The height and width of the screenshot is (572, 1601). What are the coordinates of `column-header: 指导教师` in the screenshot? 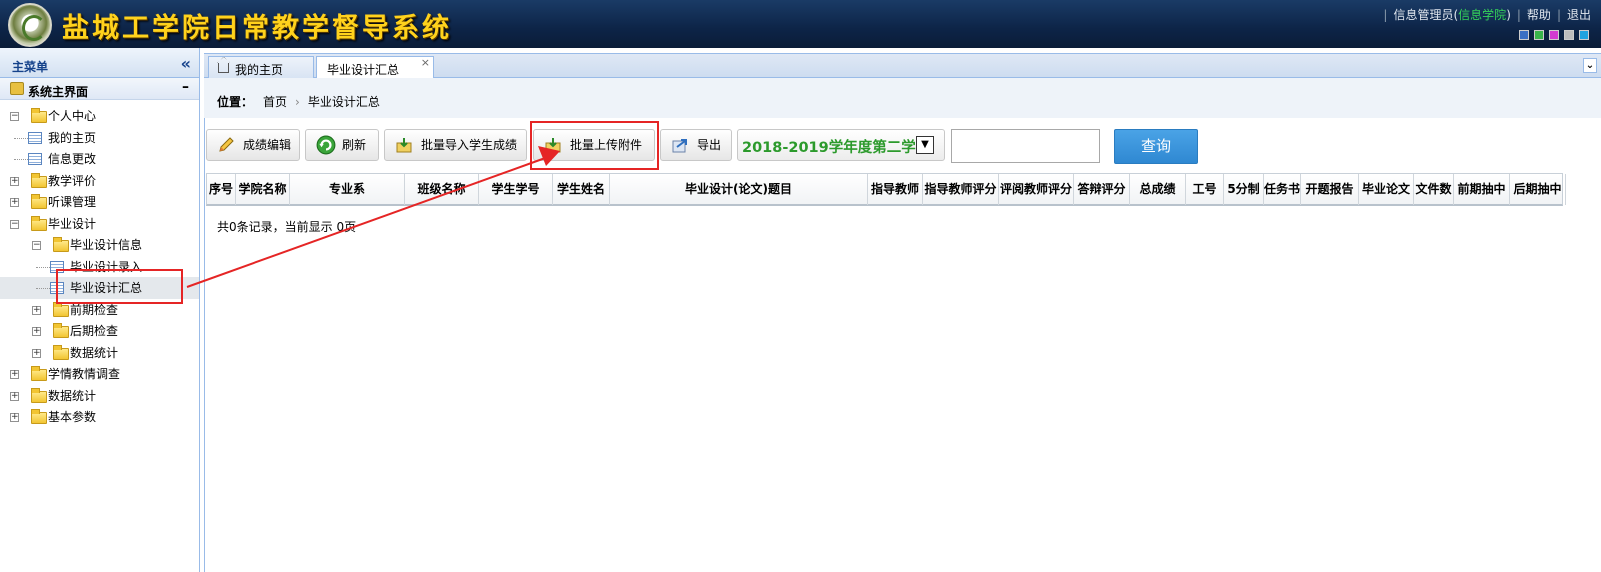 It's located at (895, 189).